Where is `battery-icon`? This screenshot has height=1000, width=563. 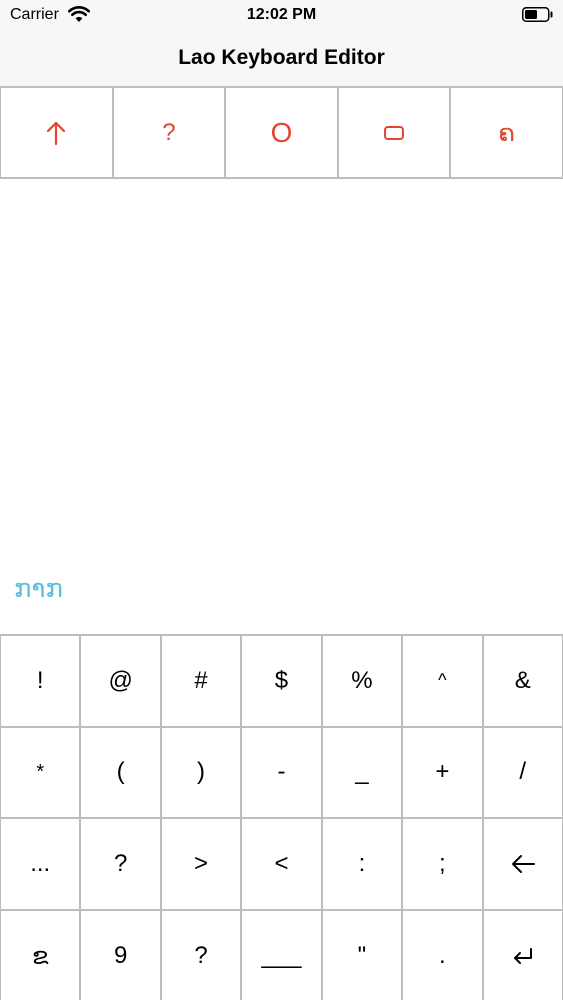
battery-icon is located at coordinates (537, 14).